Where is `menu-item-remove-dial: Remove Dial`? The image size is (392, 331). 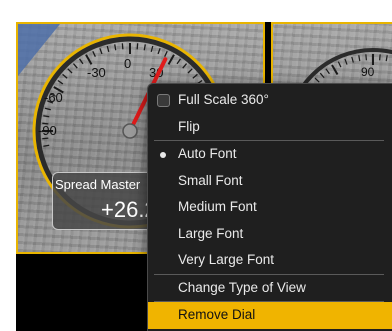 menu-item-remove-dial: Remove Dial is located at coordinates (270, 315).